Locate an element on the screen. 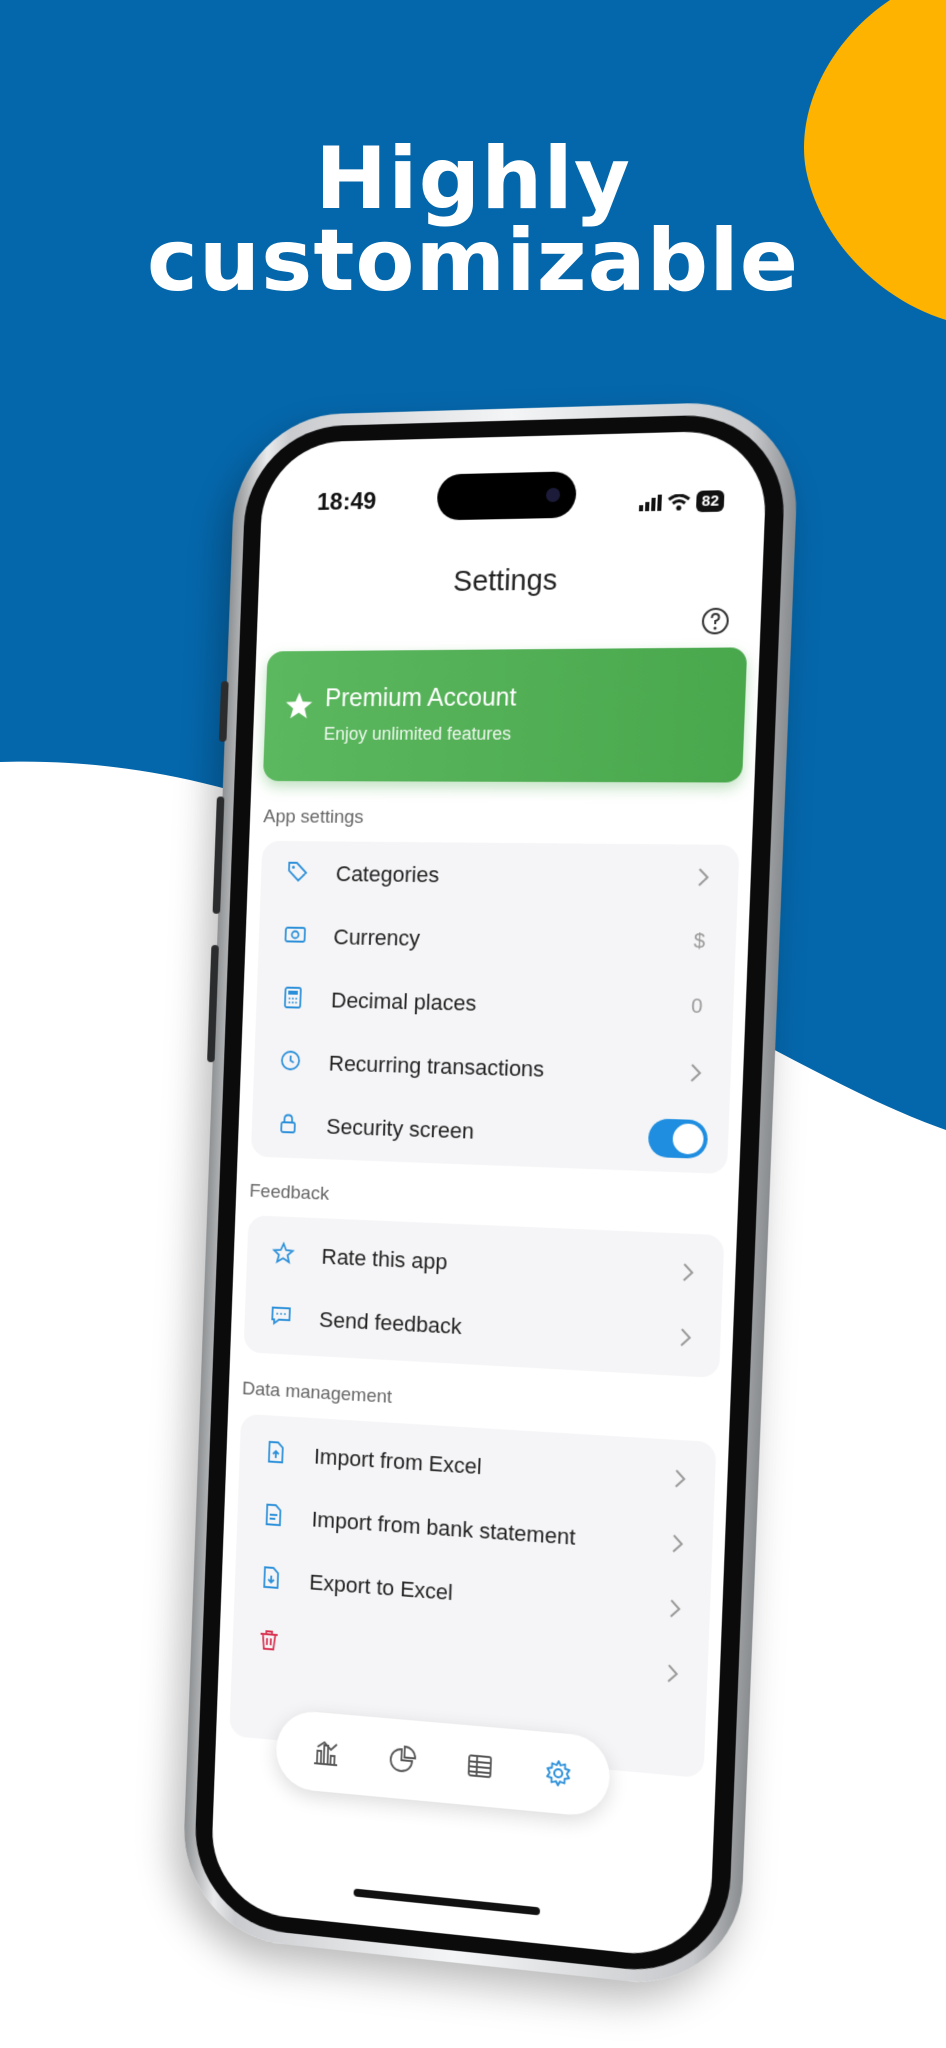  status-icons: 82 is located at coordinates (682, 501).